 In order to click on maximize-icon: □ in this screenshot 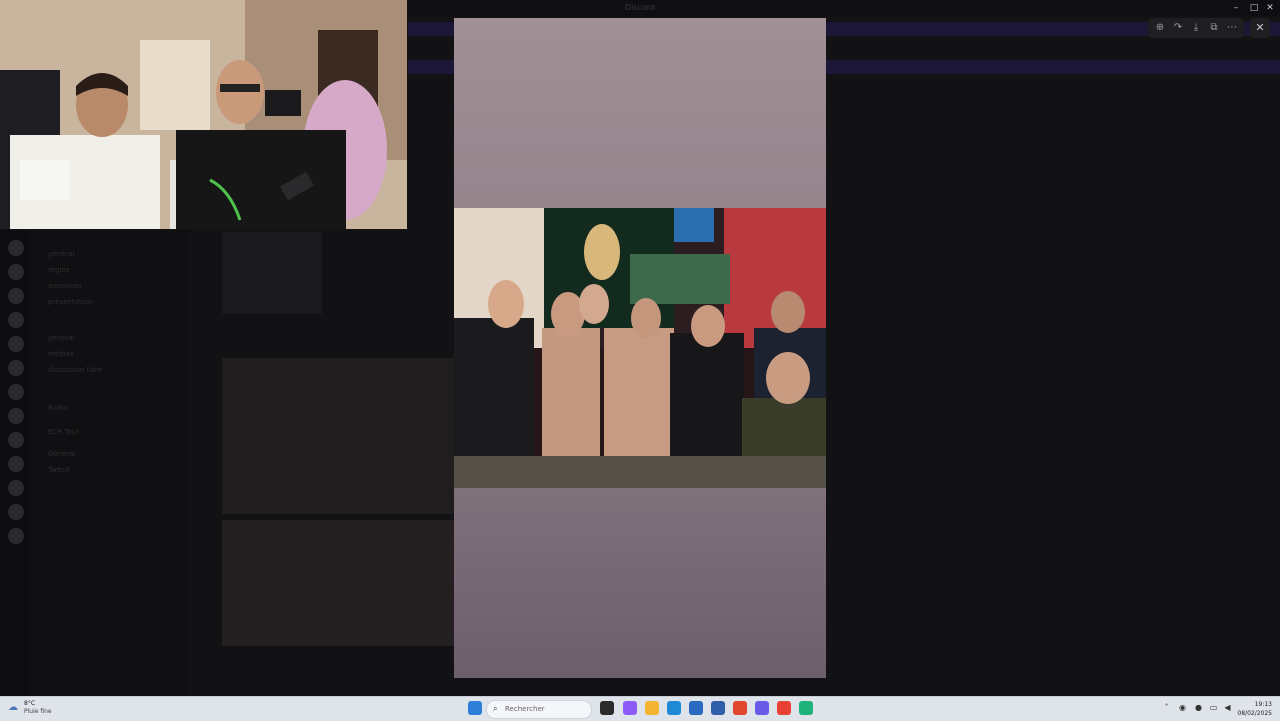, I will do `click(1254, 8)`.